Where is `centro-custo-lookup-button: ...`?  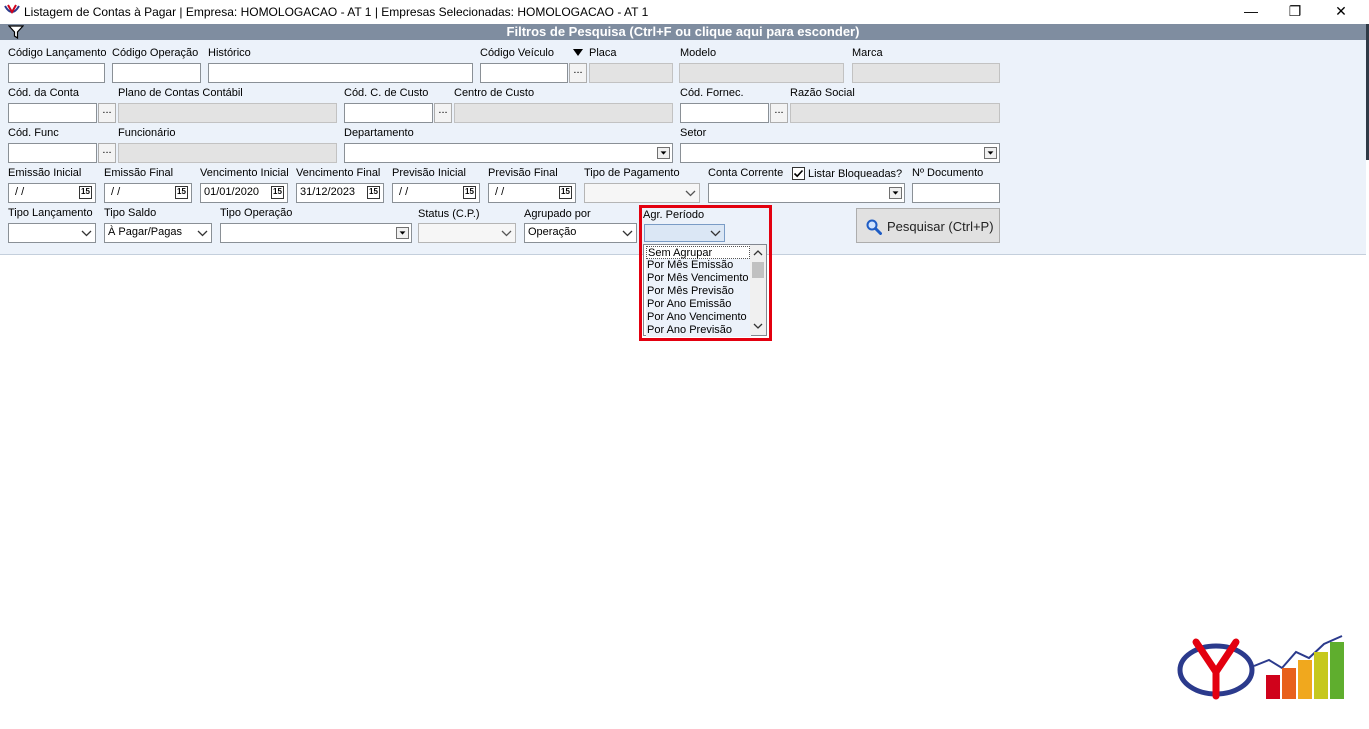 centro-custo-lookup-button: ... is located at coordinates (443, 113).